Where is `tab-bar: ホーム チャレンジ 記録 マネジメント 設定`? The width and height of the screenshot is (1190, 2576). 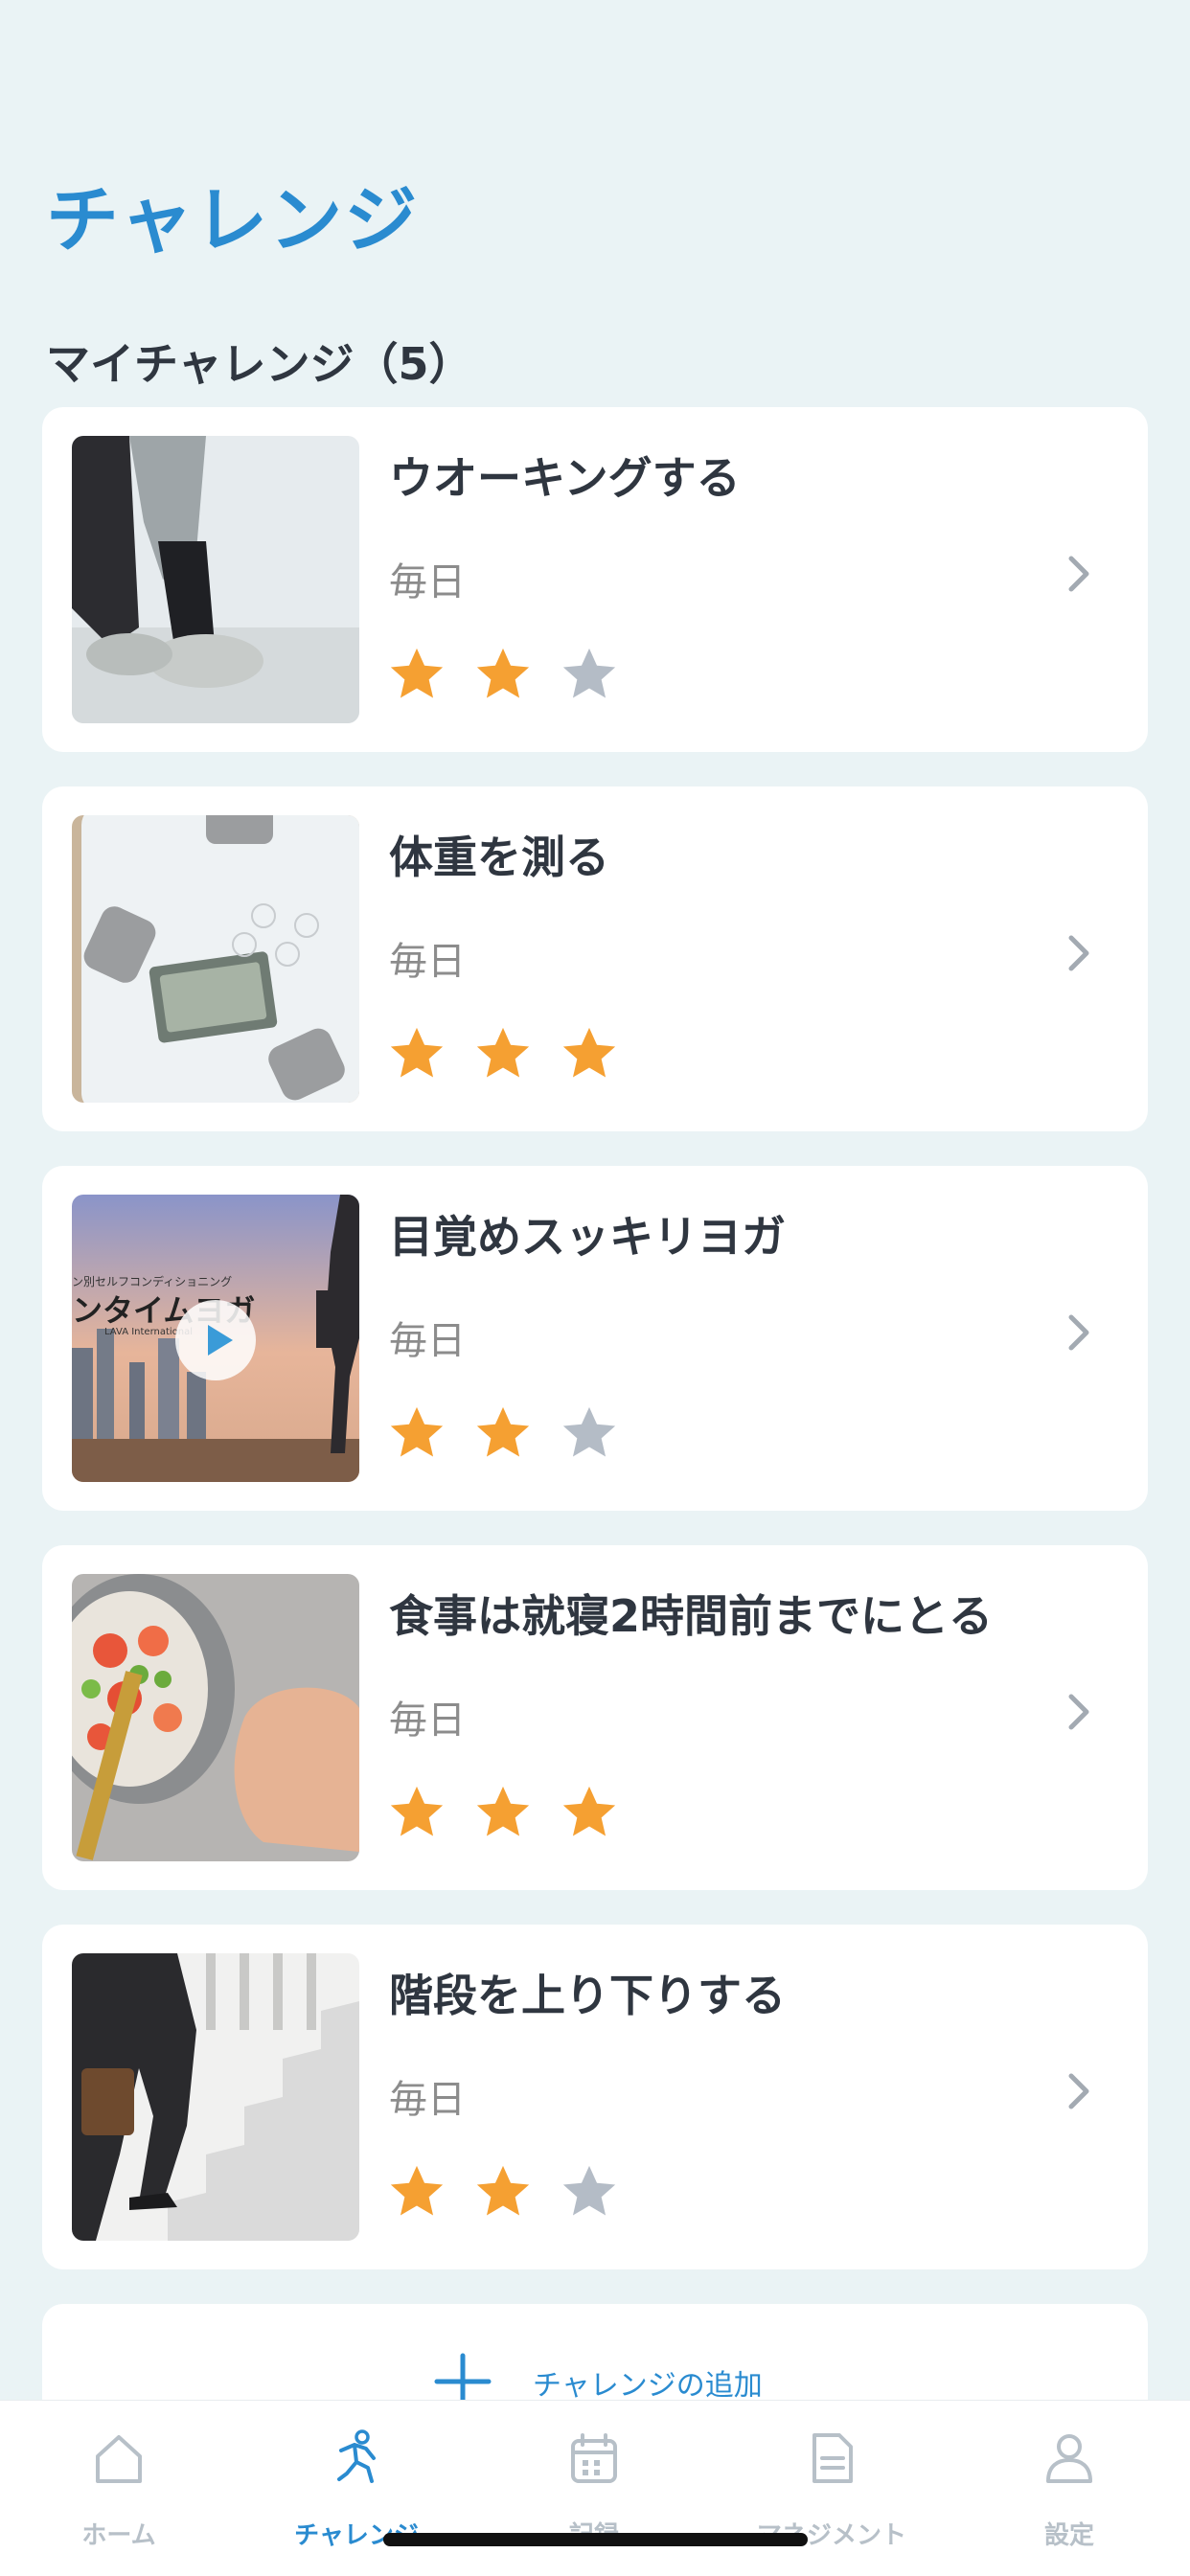 tab-bar: ホーム チャレンジ 記録 マネジメント 設定 is located at coordinates (595, 2488).